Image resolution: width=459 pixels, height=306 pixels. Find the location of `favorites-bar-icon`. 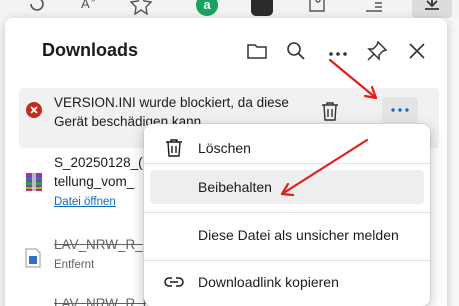

favorites-bar-icon is located at coordinates (373, 7).